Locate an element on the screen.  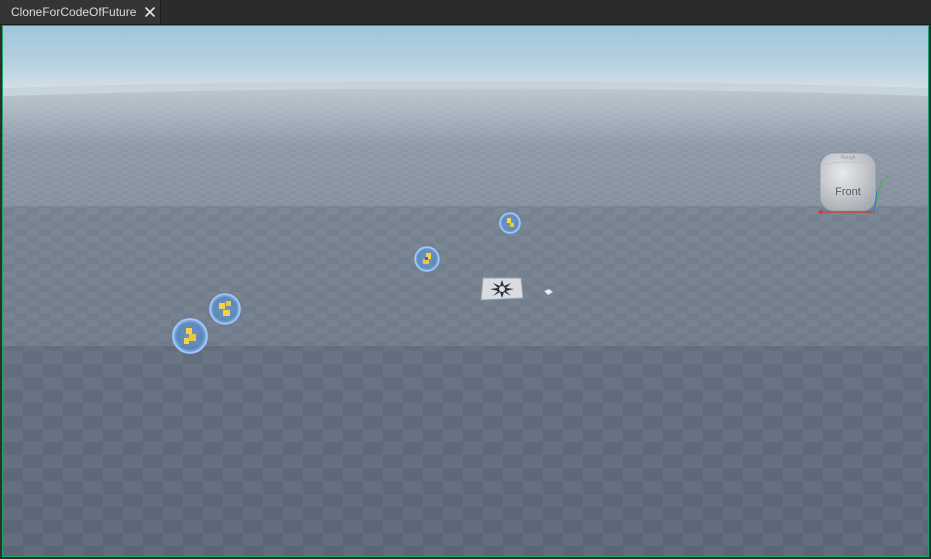
tab-bar: CloneForCodeOfFuture is located at coordinates (465, 12).